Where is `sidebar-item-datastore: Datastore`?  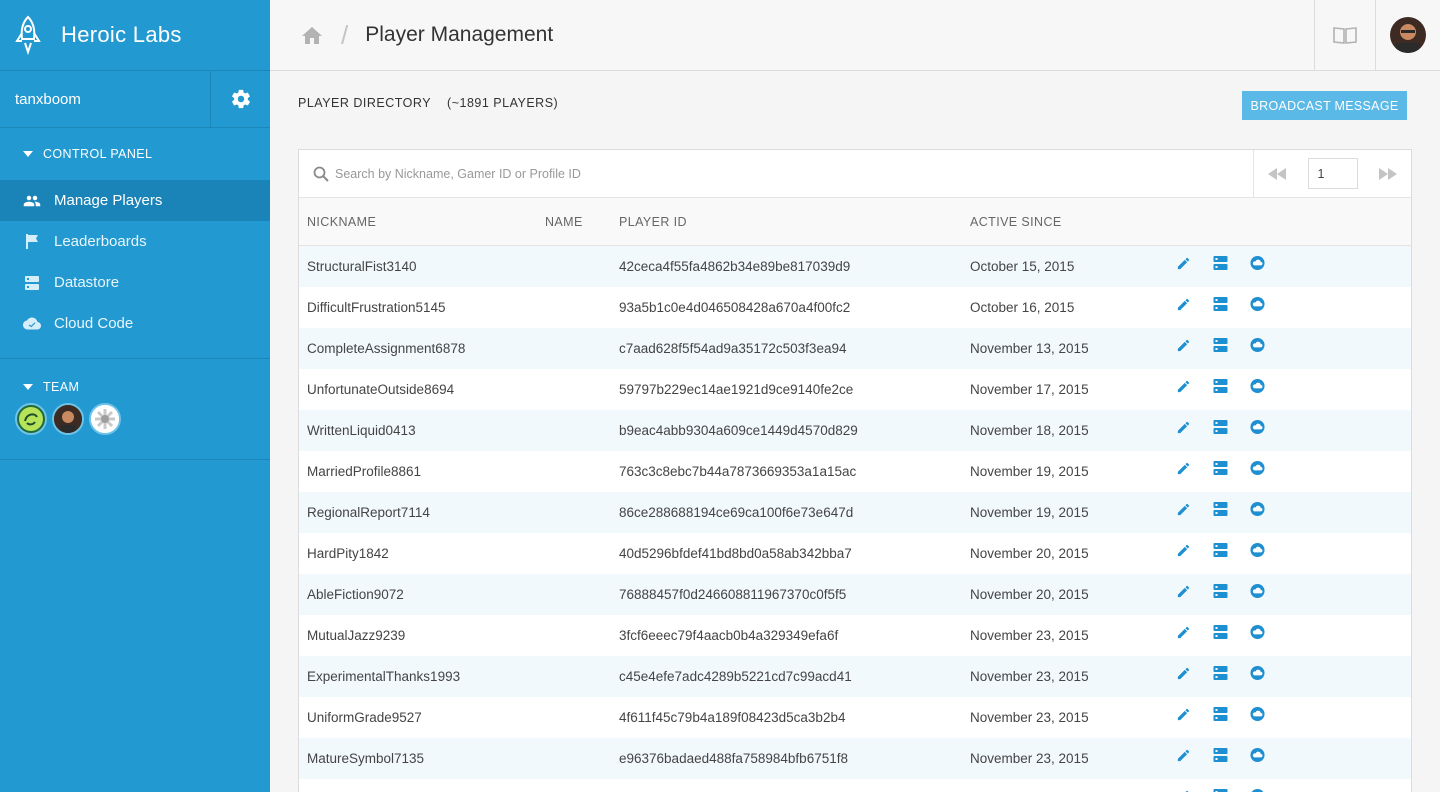
sidebar-item-datastore: Datastore is located at coordinates (135, 282).